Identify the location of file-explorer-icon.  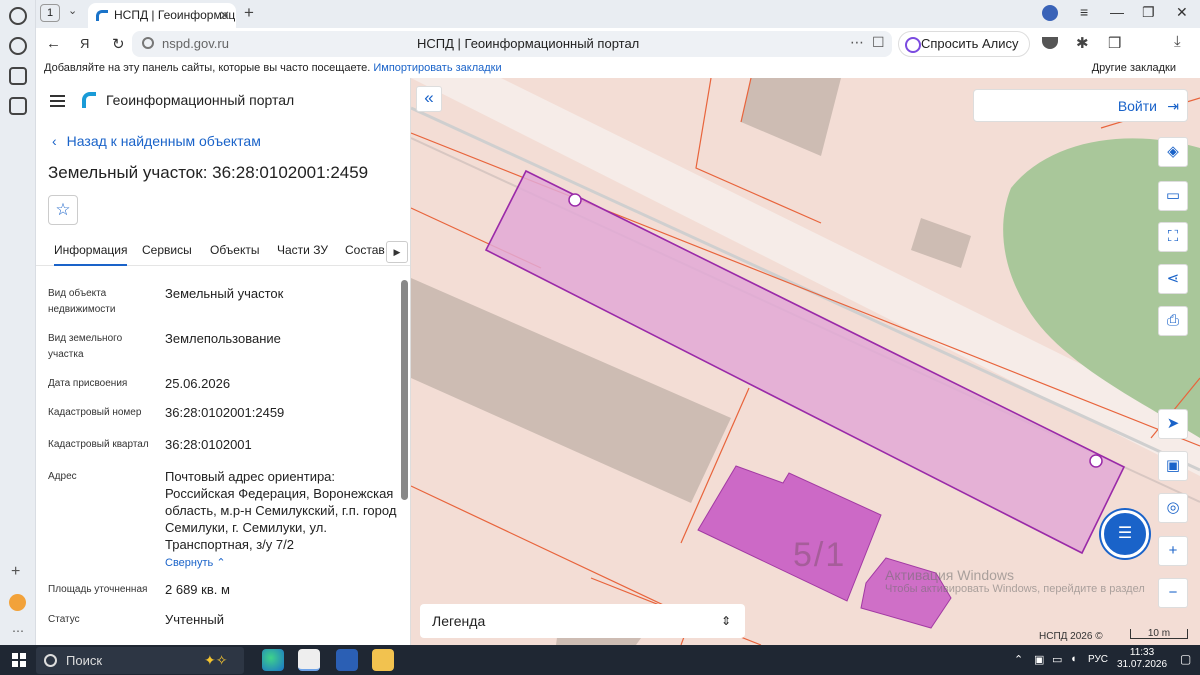
(383, 660).